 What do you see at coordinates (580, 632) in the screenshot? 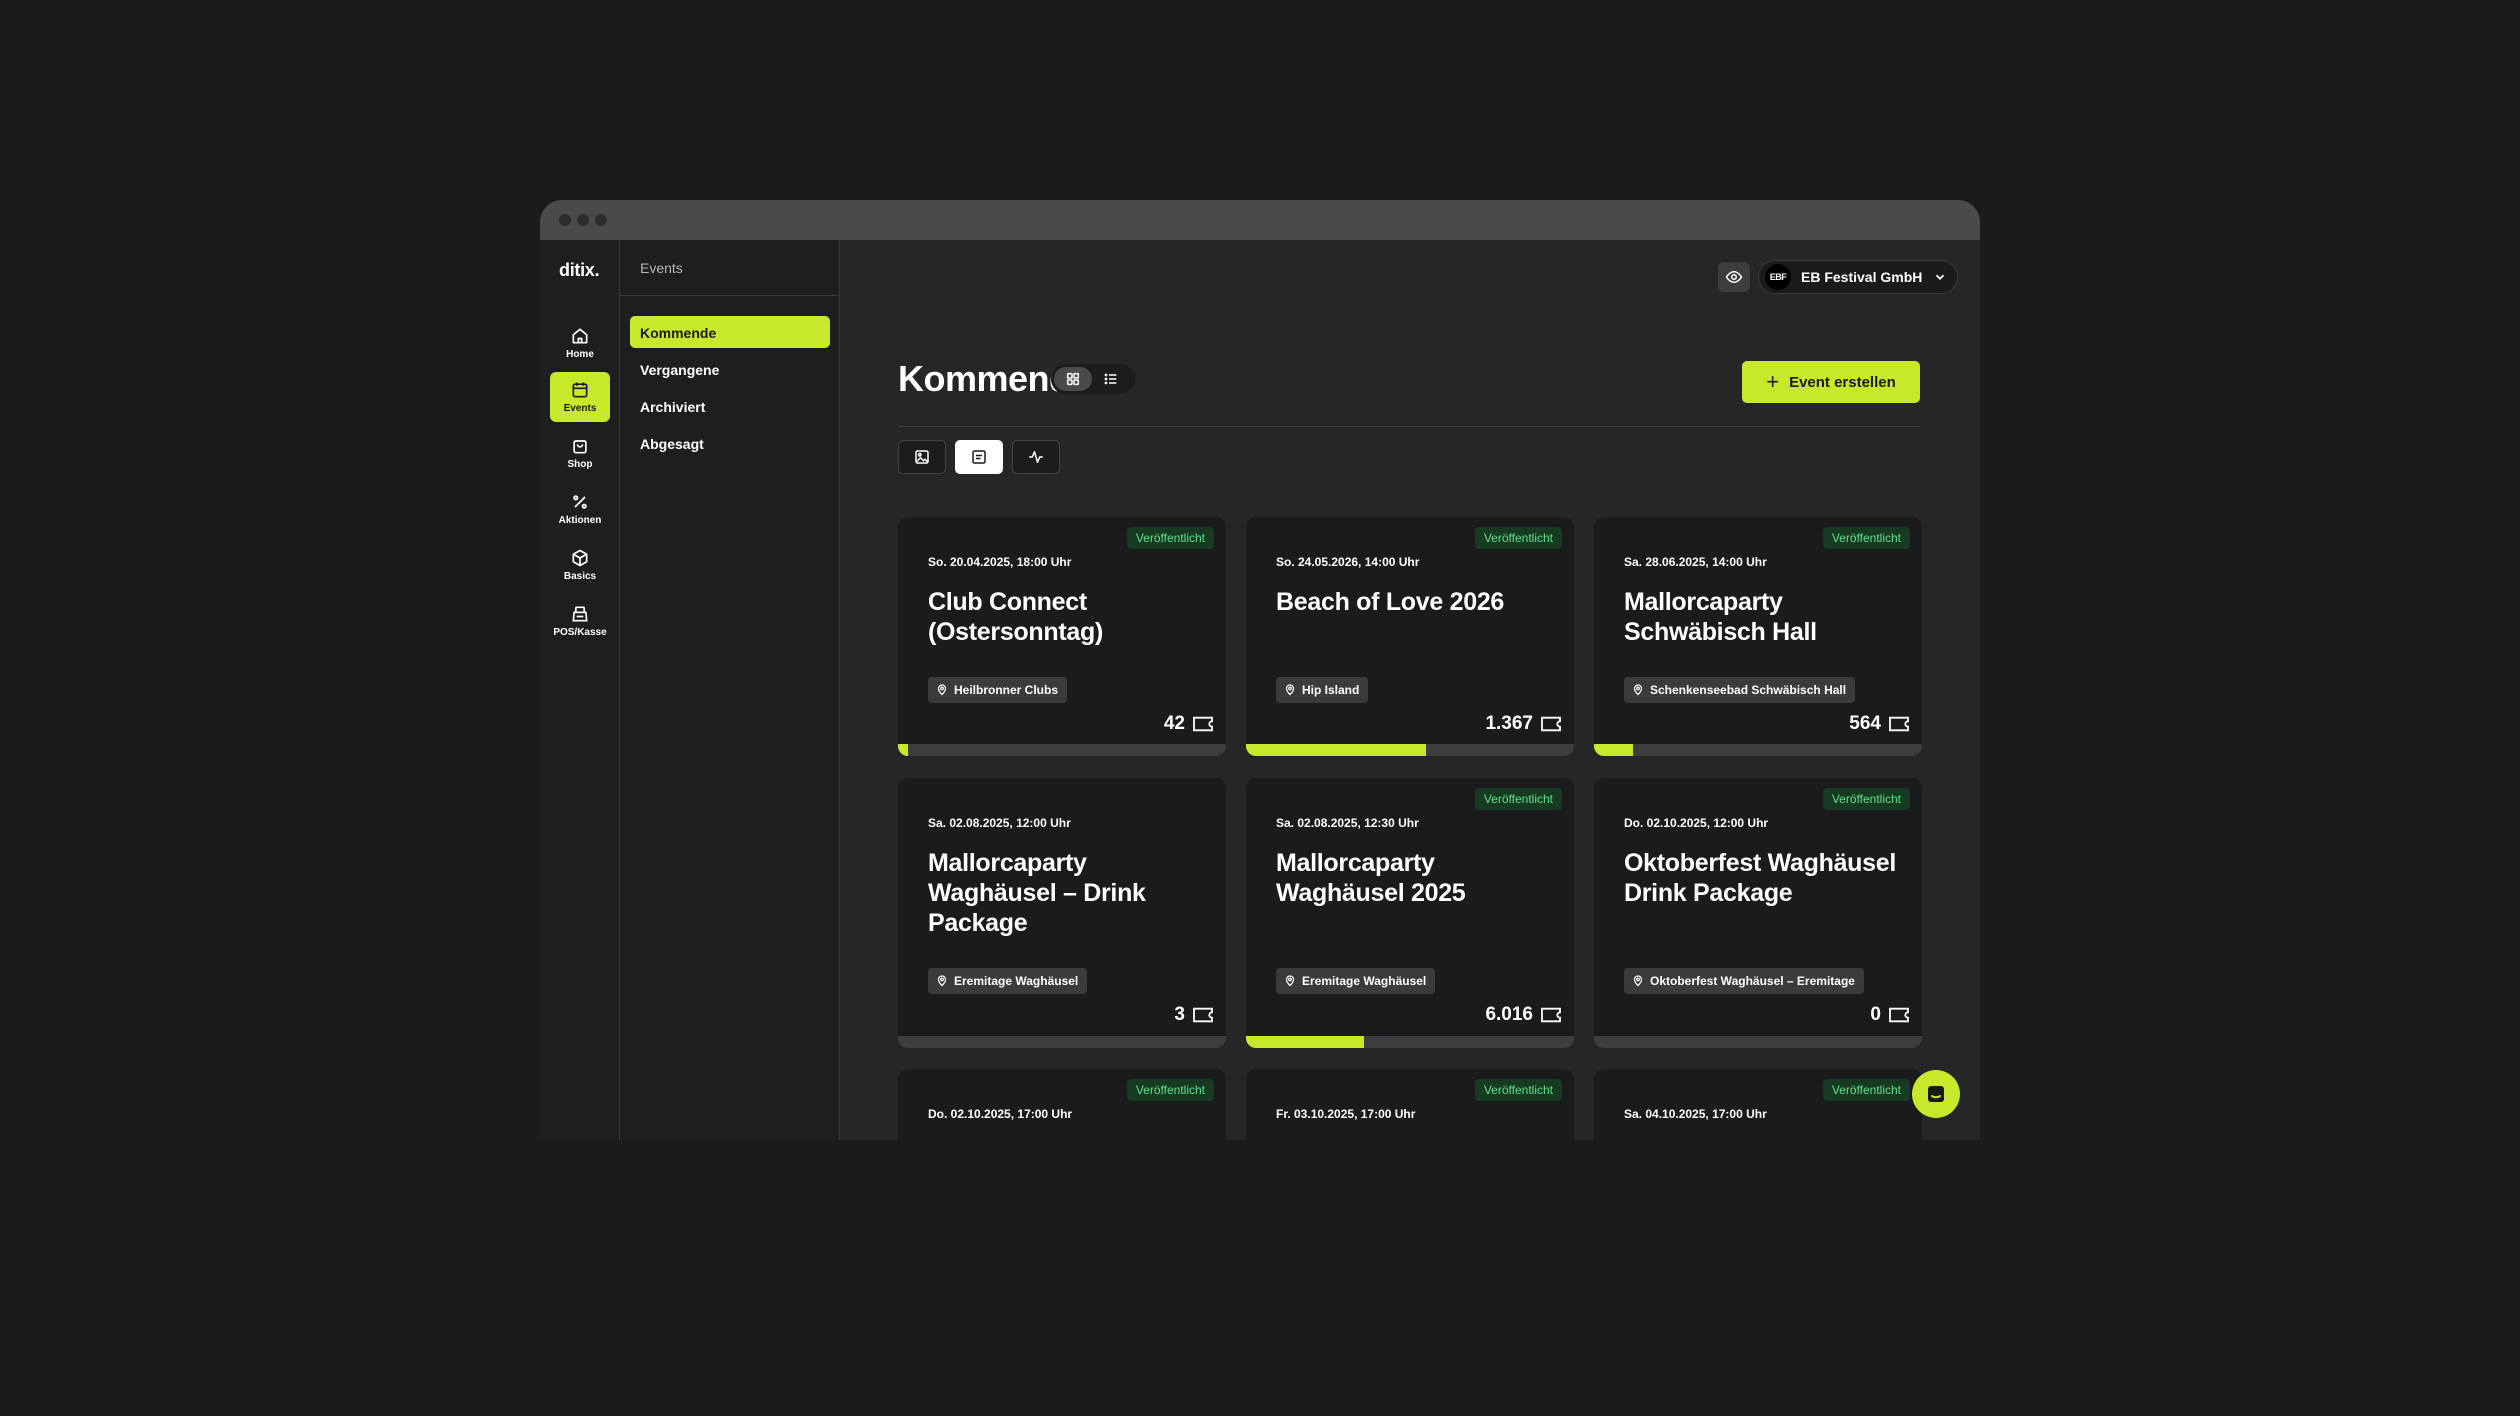
I see `rail-label: POS/Kasse` at bounding box center [580, 632].